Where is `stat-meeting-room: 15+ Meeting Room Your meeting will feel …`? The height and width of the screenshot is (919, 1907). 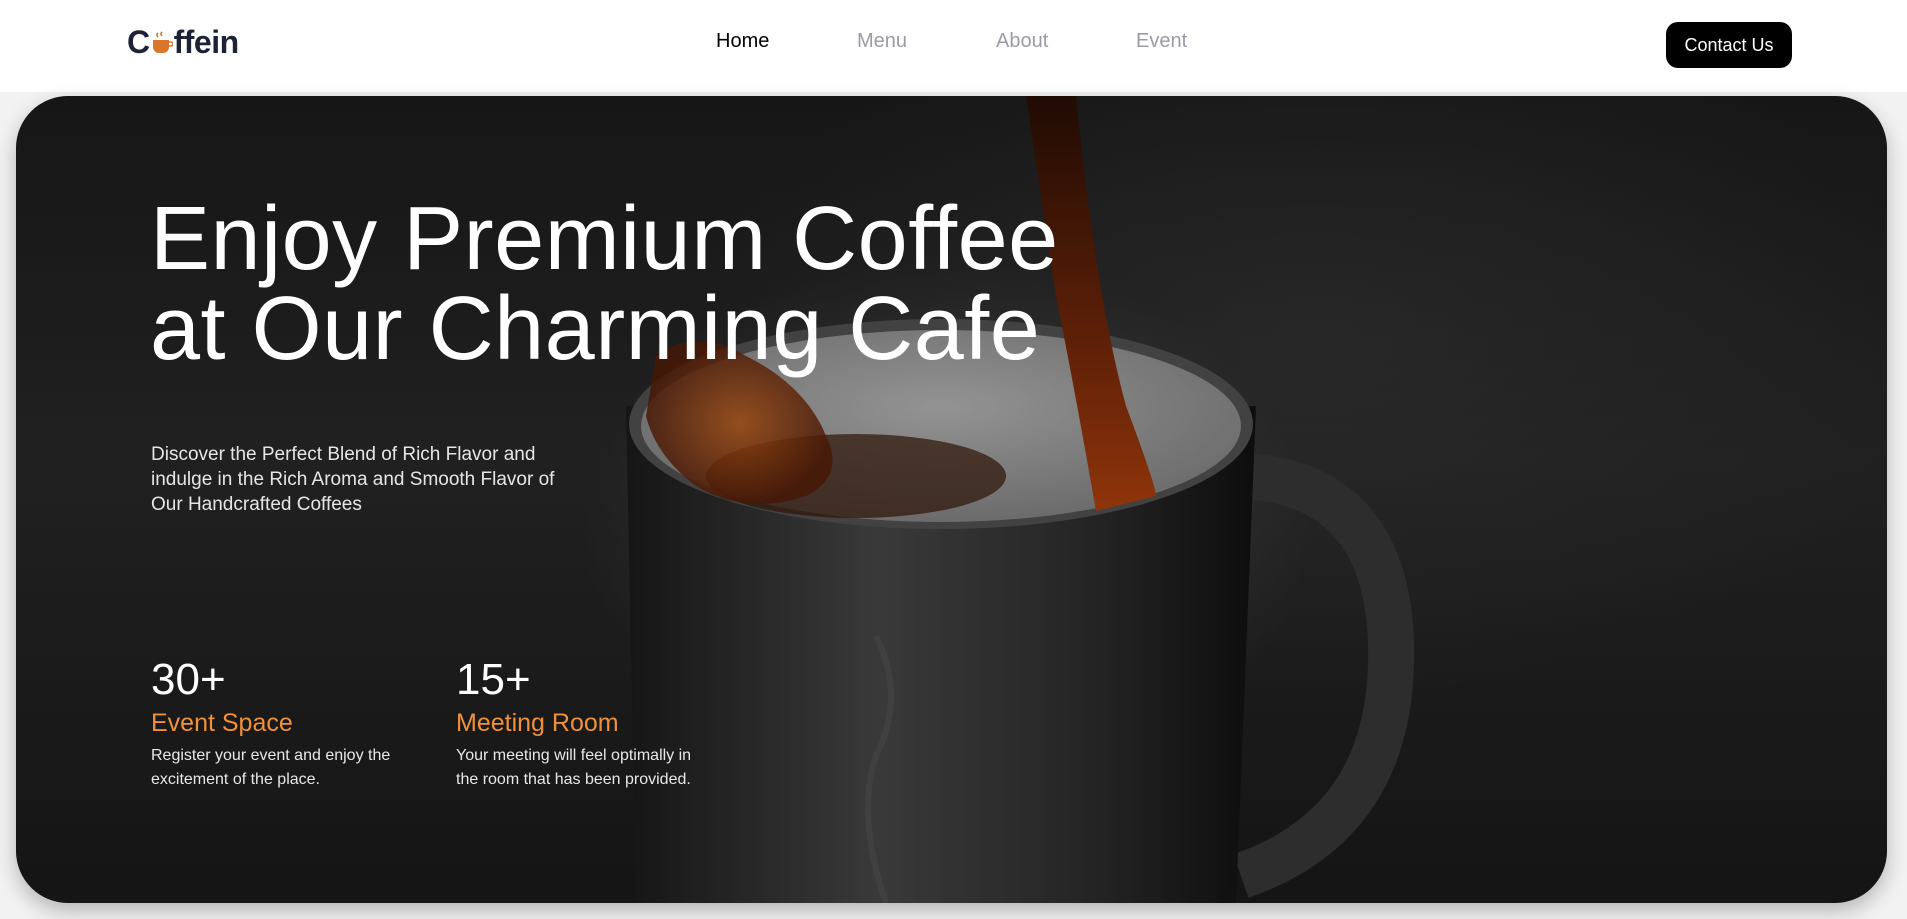
stat-meeting-room: 15+ Meeting Room Your meeting will feel … is located at coordinates (586, 724).